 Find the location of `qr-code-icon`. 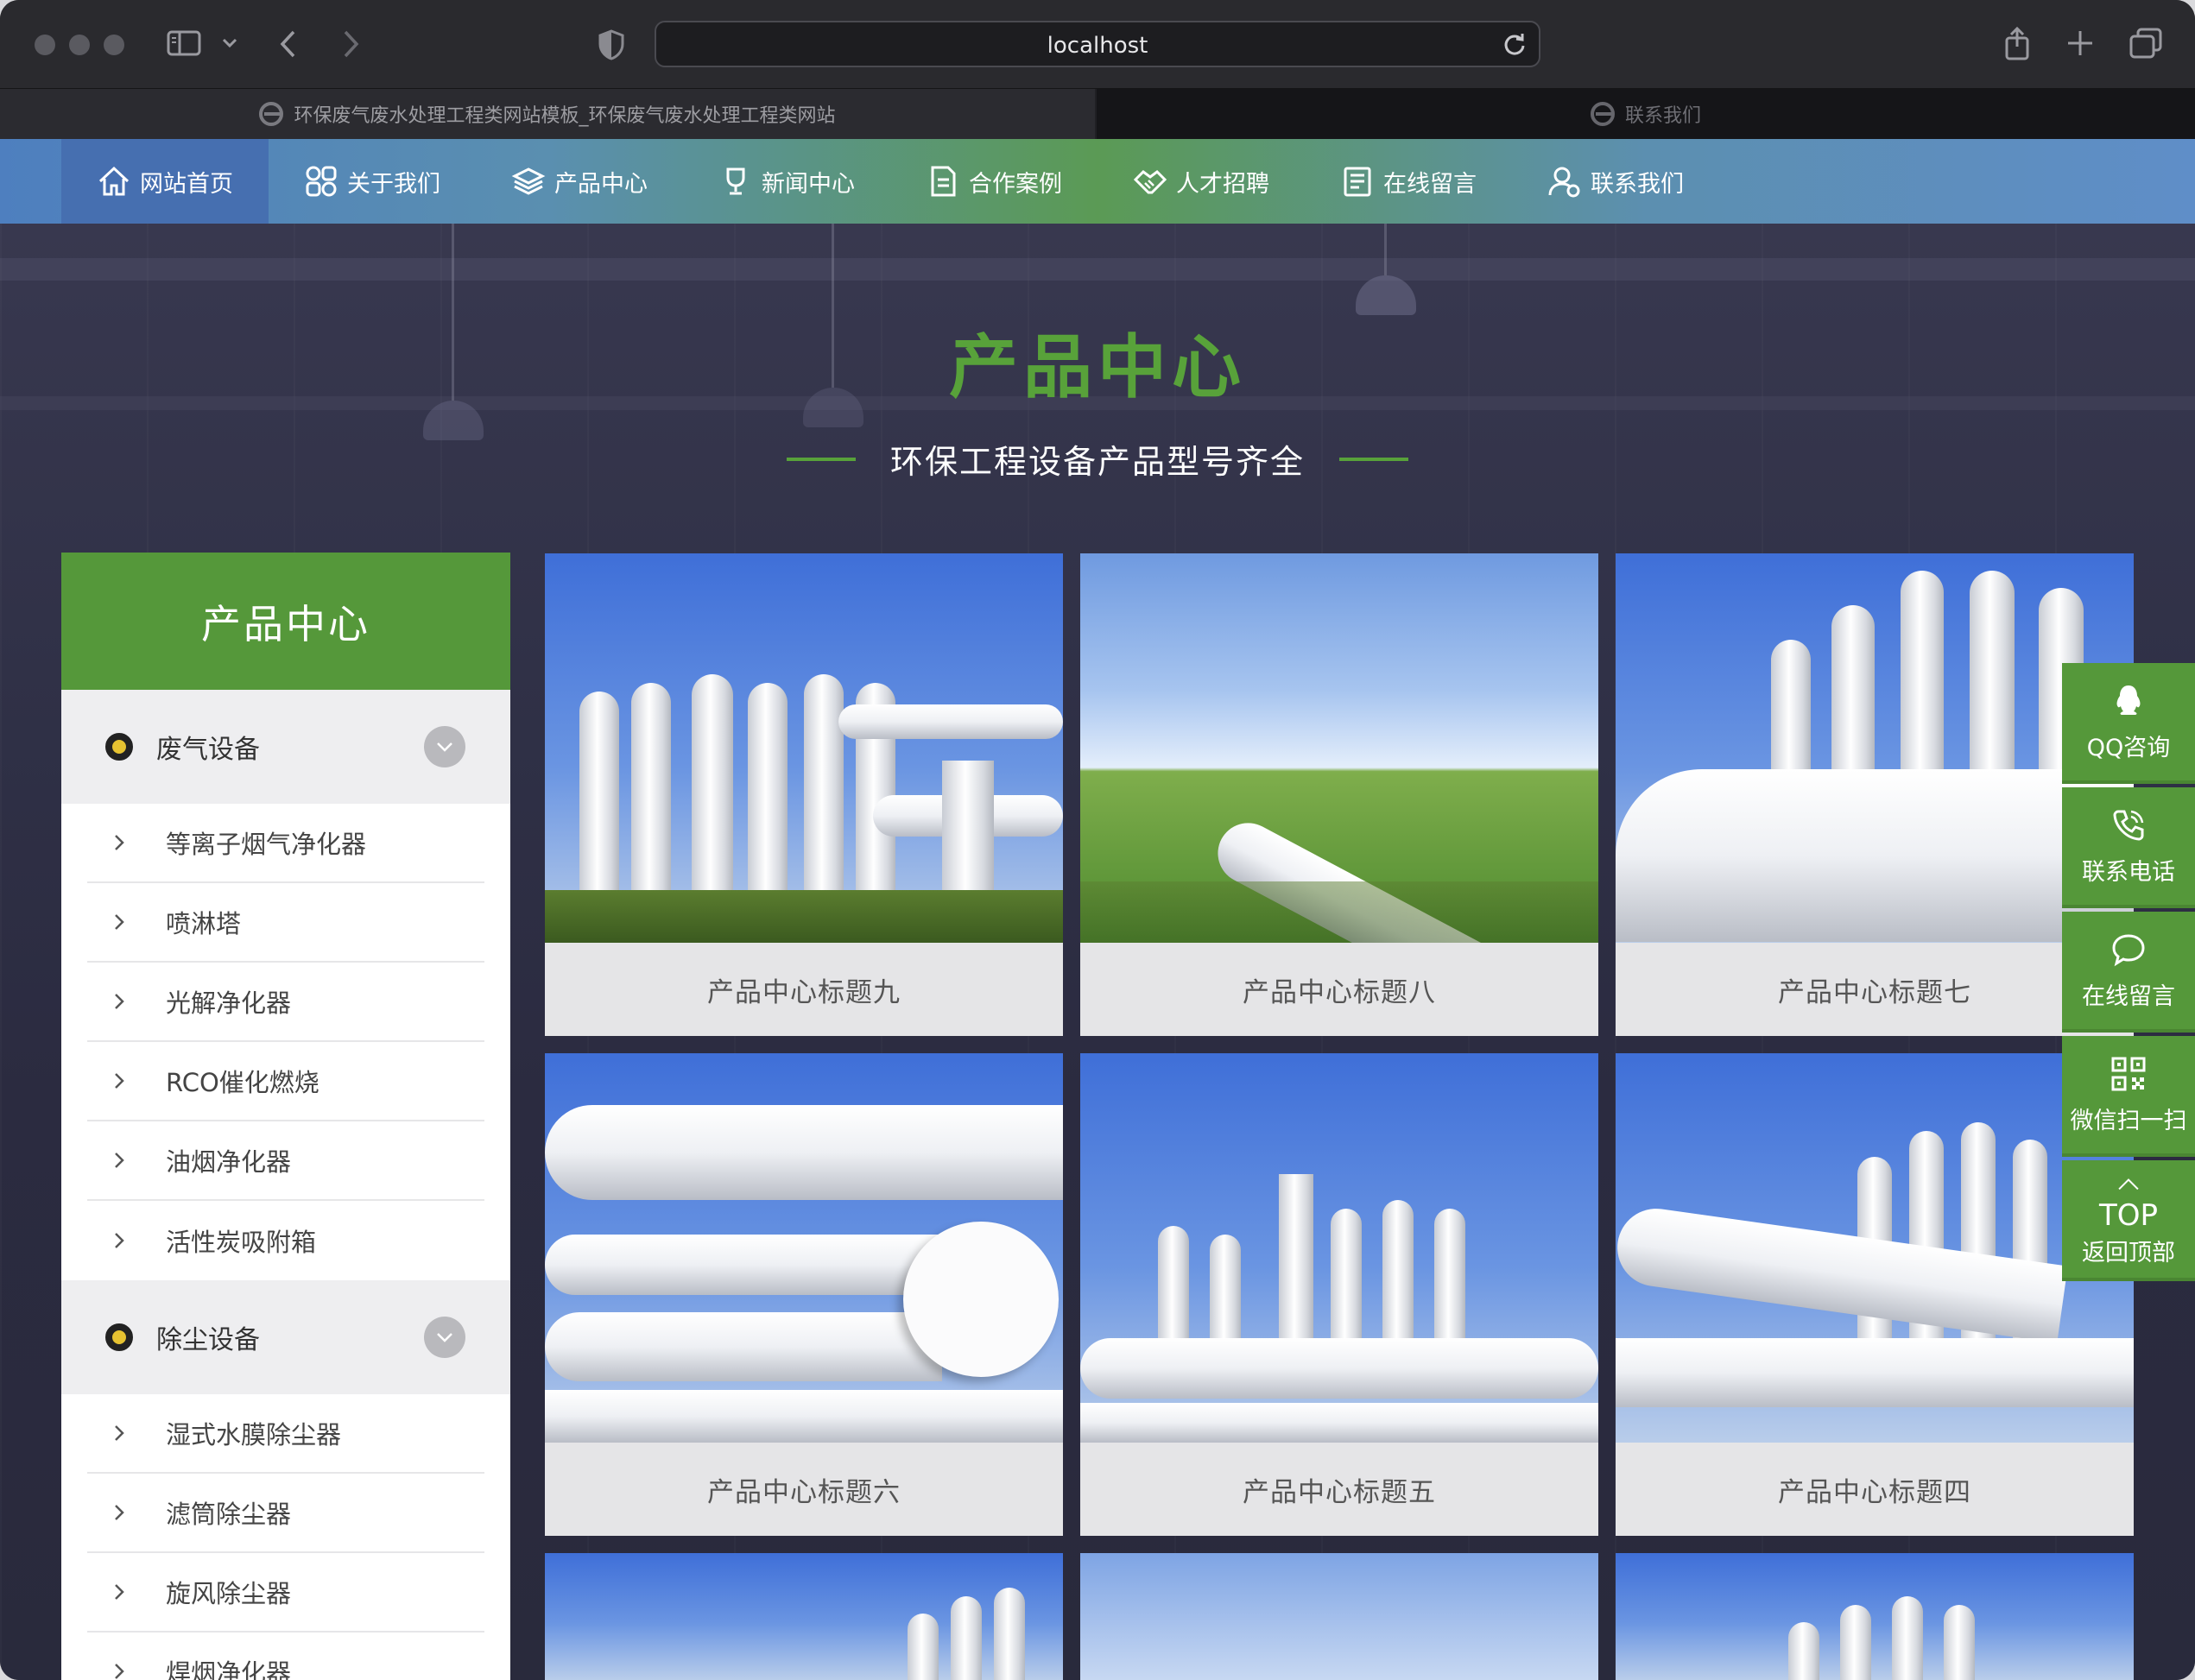

qr-code-icon is located at coordinates (2128, 1074).